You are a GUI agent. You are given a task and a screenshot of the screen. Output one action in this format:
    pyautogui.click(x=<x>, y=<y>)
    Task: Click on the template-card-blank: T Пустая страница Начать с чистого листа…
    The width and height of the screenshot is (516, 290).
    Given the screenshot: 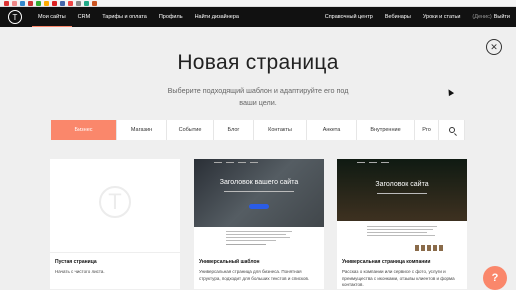 What is the action you would take?
    pyautogui.click(x=115, y=224)
    